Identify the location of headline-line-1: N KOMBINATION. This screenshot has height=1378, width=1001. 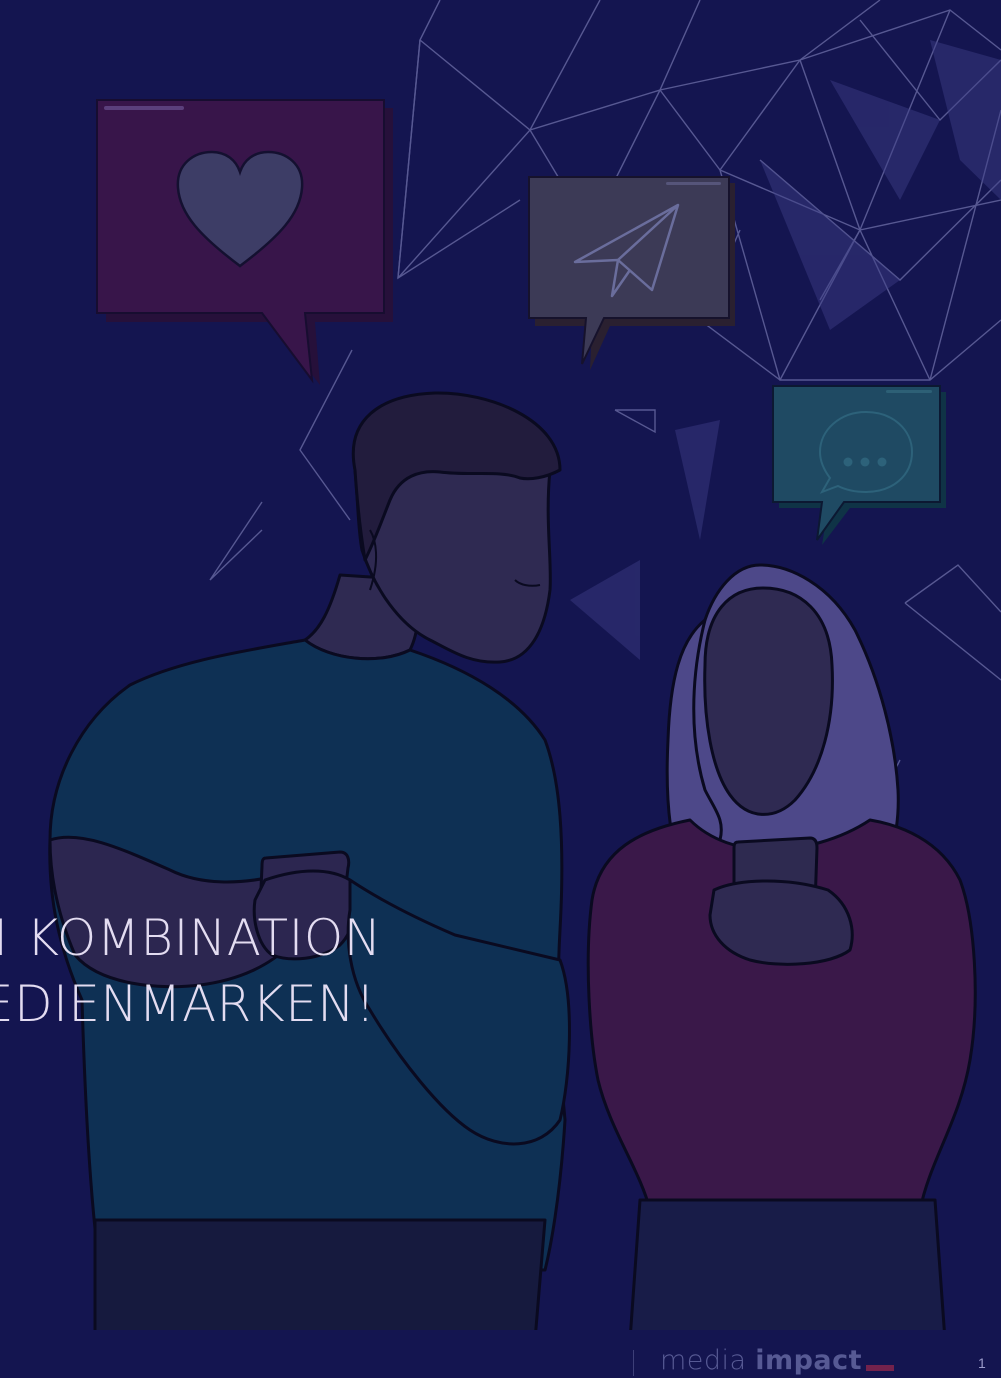
(191, 938).